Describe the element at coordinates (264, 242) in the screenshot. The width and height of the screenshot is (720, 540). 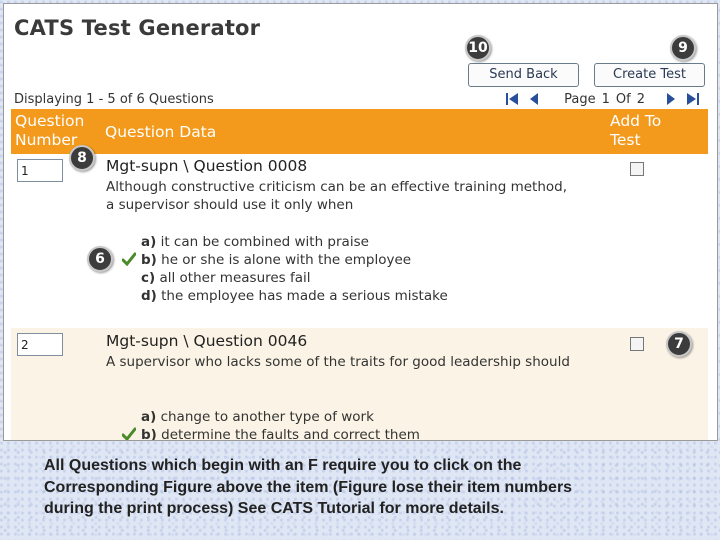
I see `answer-text: it can be combined with praise` at that location.